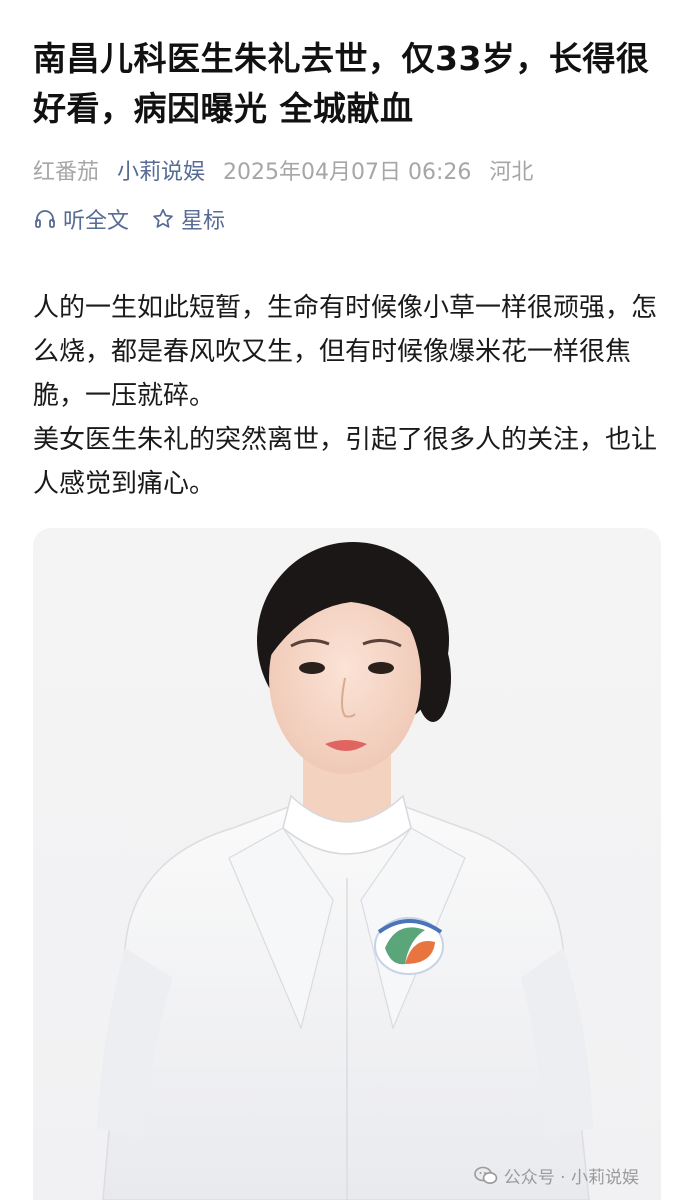  What do you see at coordinates (140, 219) in the screenshot?
I see `article-actions: 听全文 星标` at bounding box center [140, 219].